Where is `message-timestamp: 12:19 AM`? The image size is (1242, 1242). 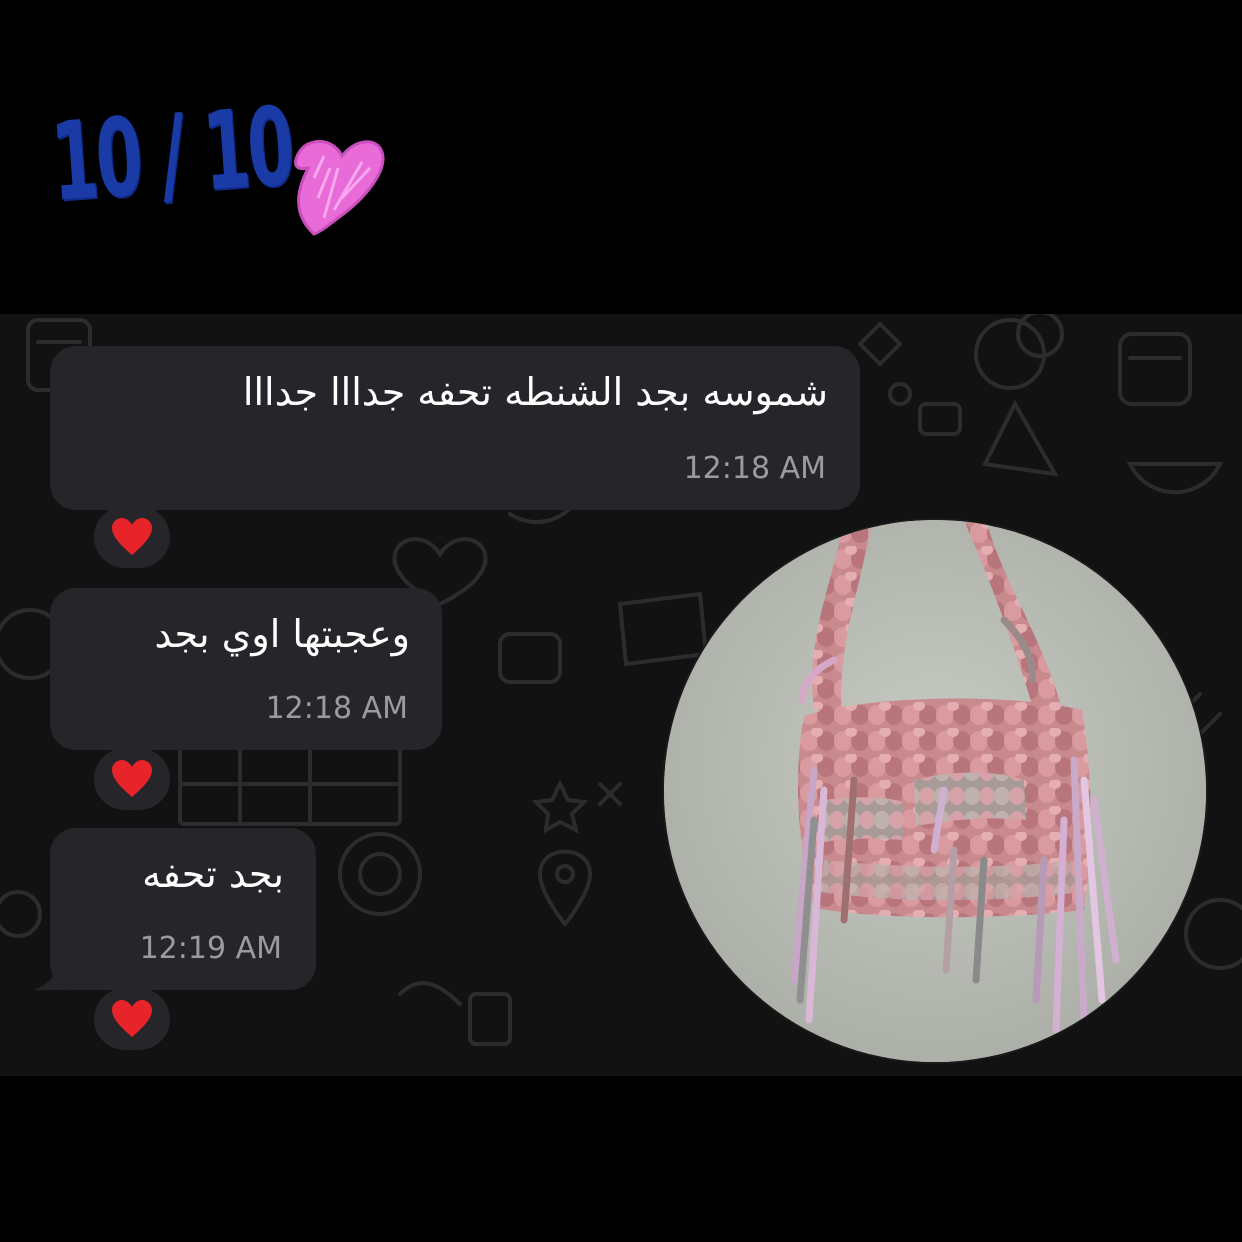
message-timestamp: 12:19 AM is located at coordinates (210, 948).